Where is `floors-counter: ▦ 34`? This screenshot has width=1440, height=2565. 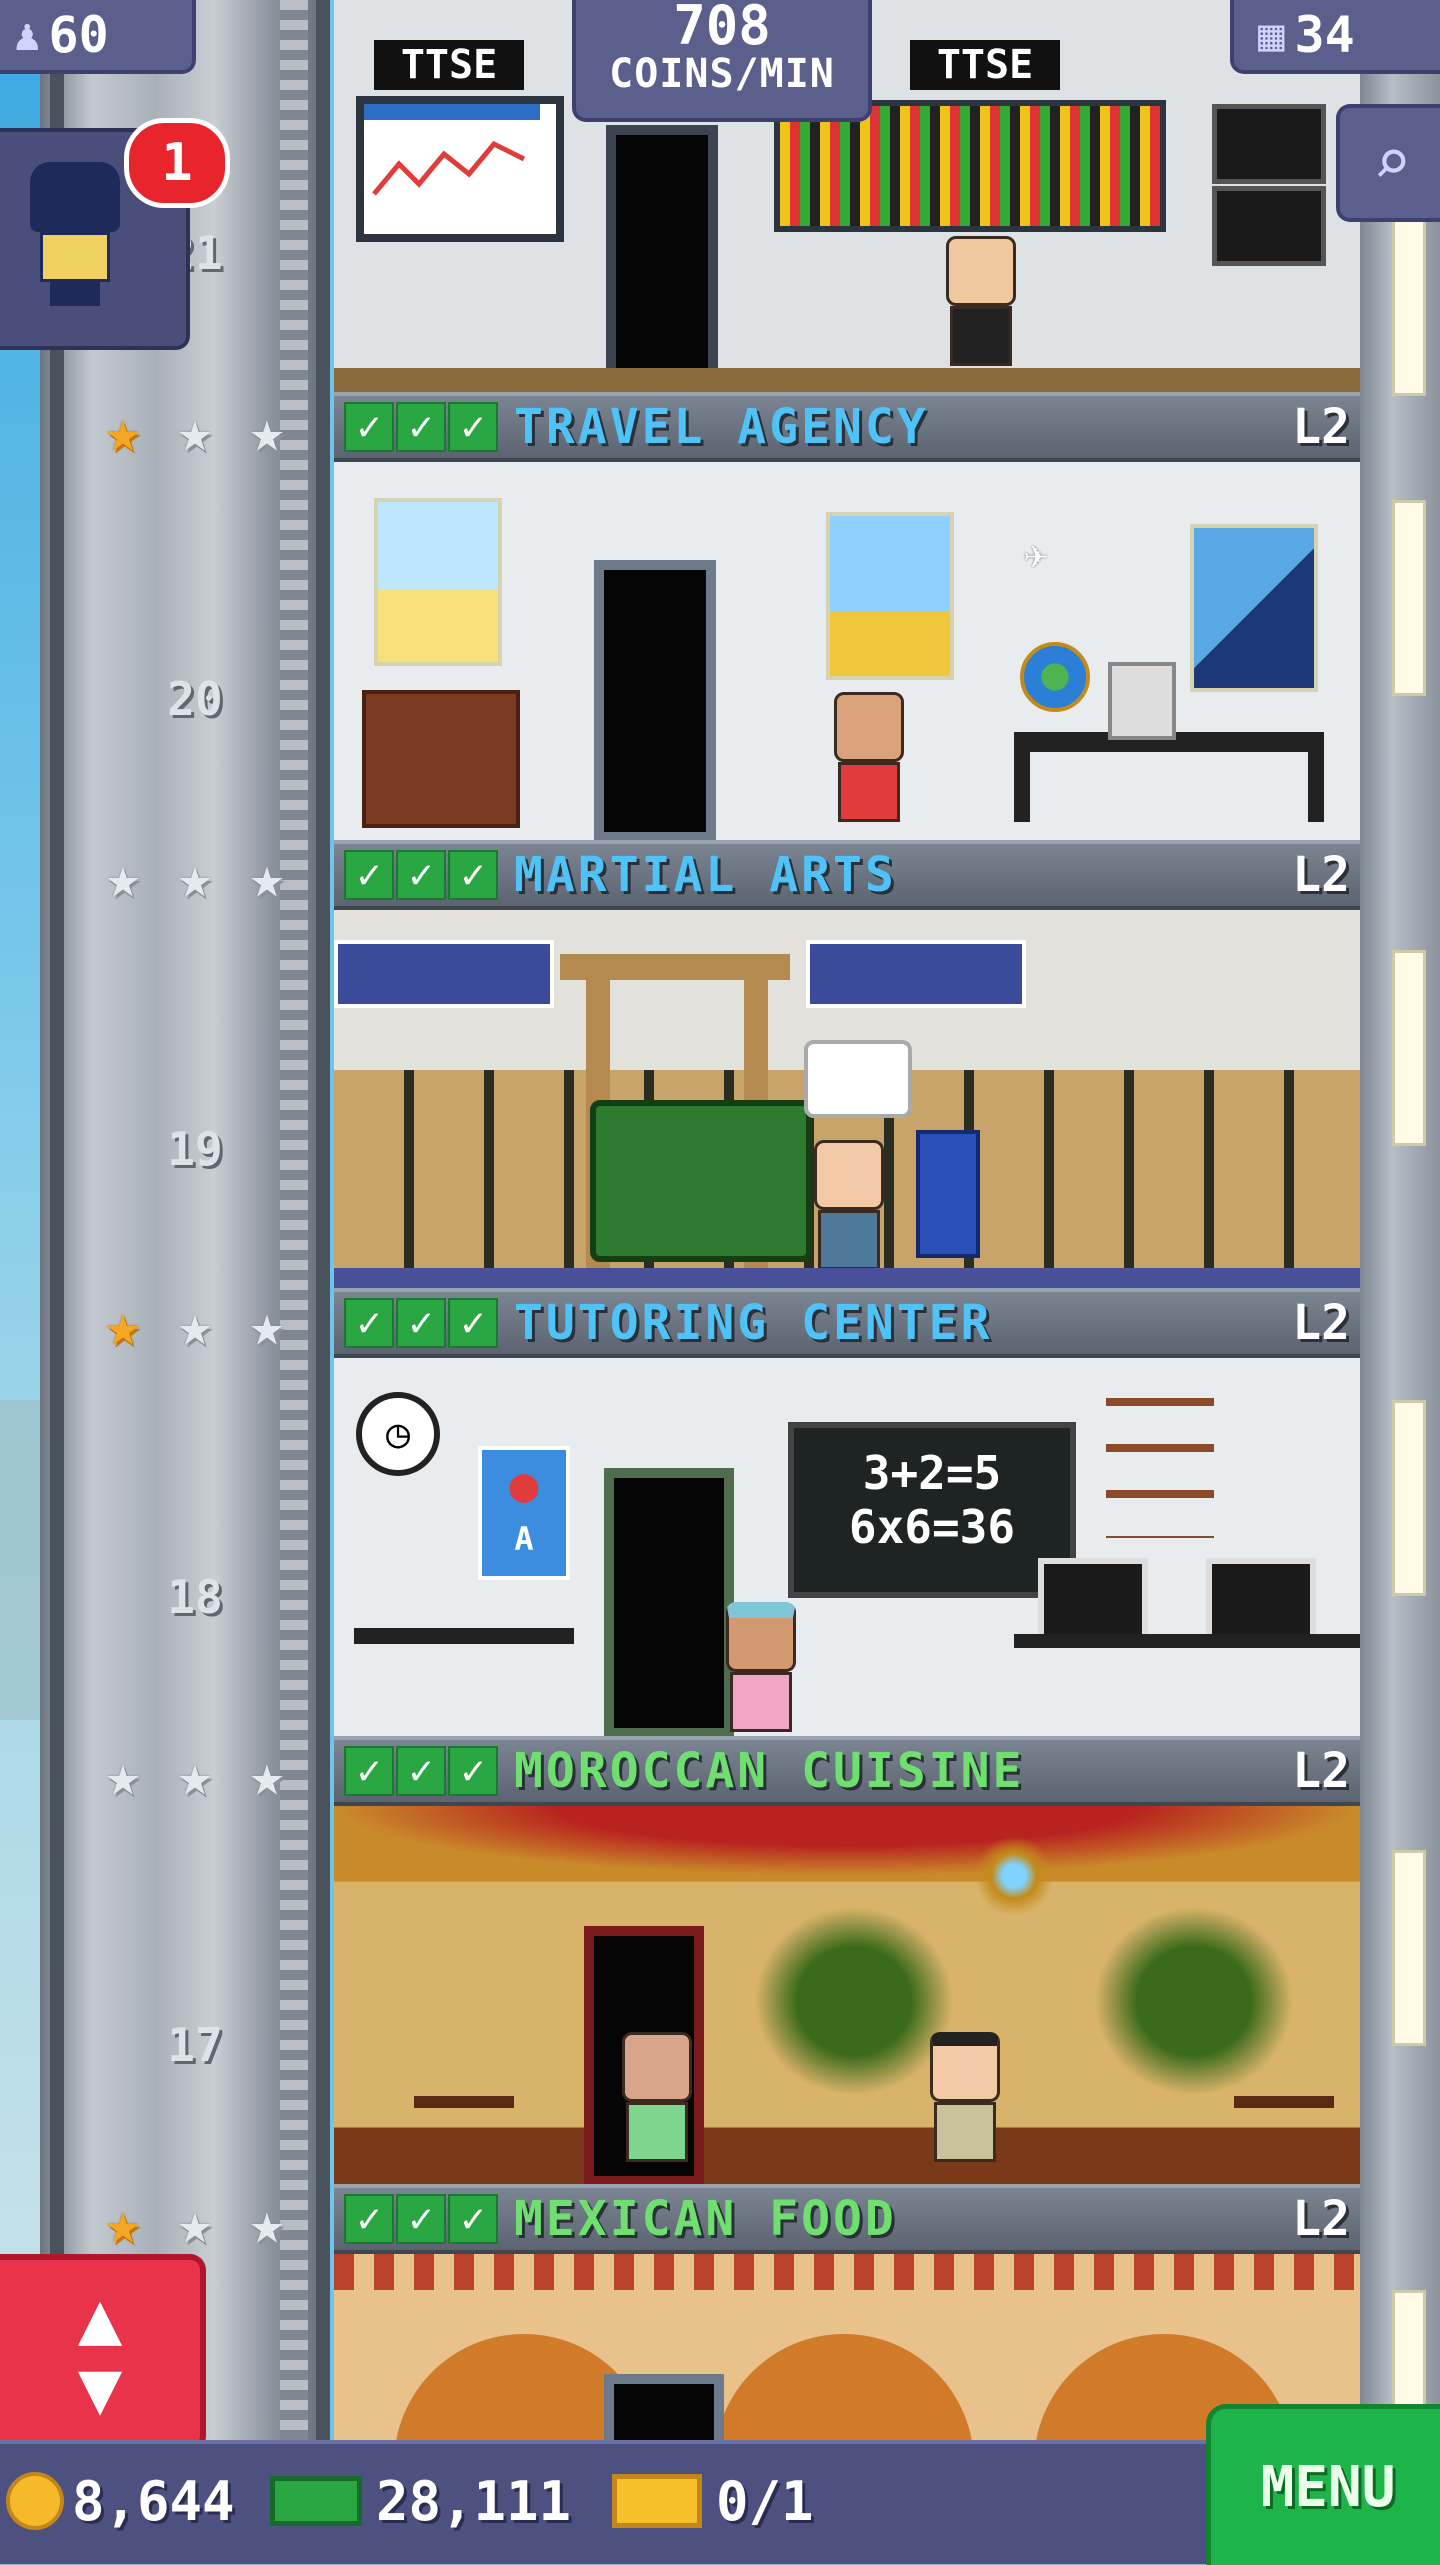
floors-counter: ▦ 34 is located at coordinates (1335, 37).